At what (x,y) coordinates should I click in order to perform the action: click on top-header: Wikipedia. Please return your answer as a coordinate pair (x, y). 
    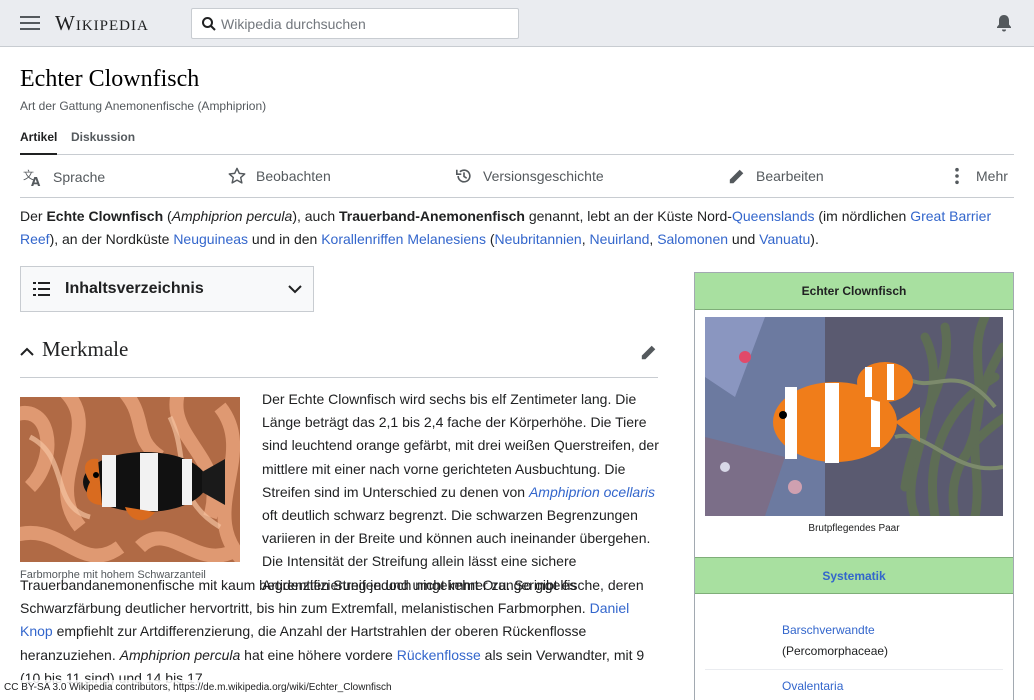
    Looking at the image, I should click on (517, 23).